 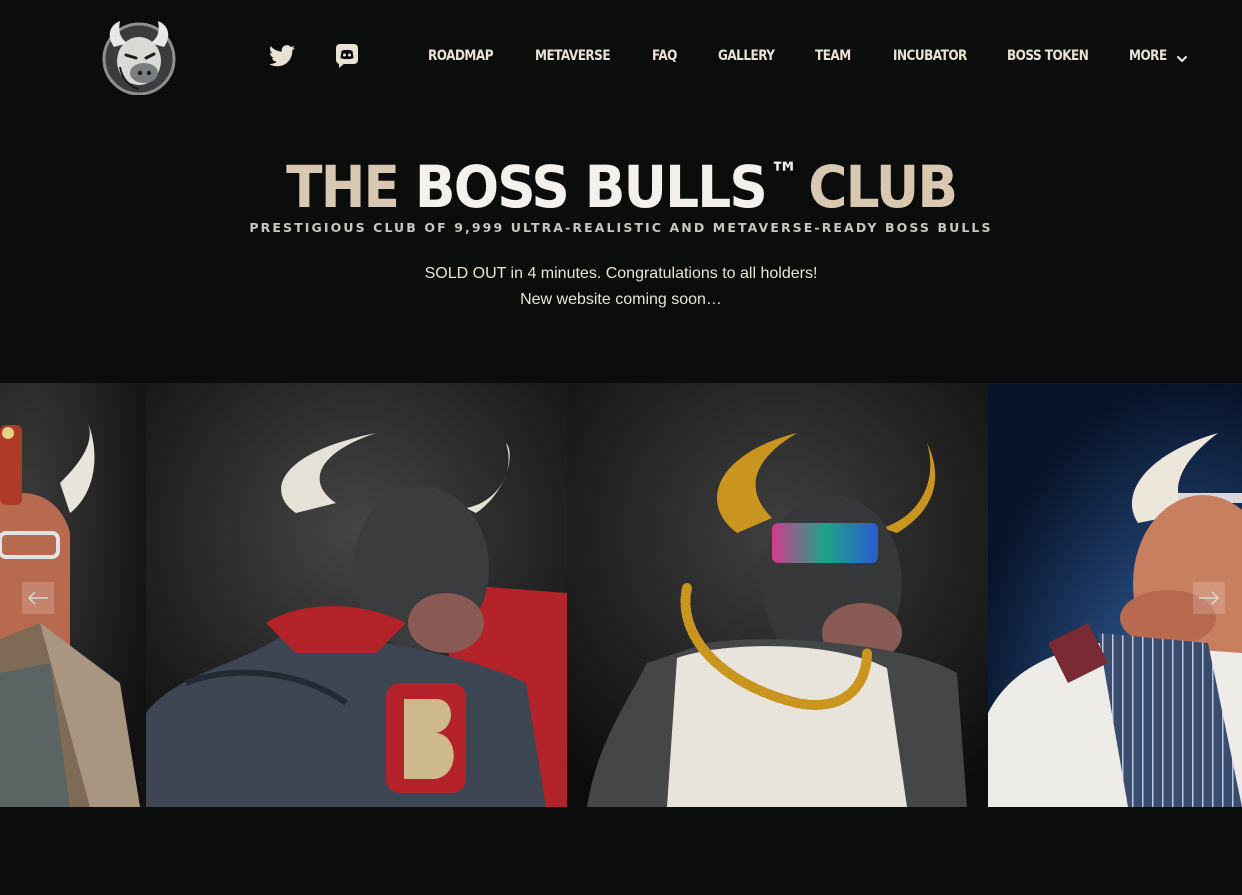 I want to click on nav-team: TEAM, so click(x=833, y=56).